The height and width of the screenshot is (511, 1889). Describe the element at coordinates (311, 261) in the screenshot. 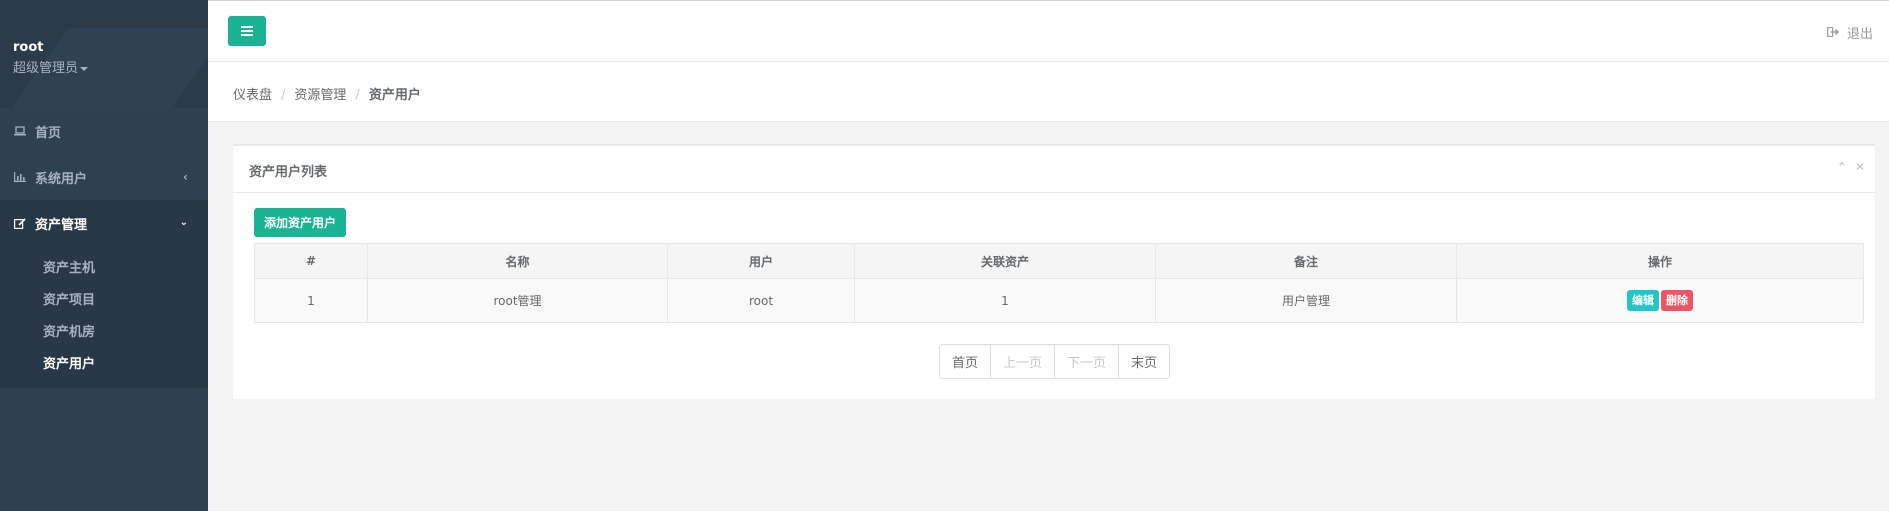

I see `column-header-index: #` at that location.